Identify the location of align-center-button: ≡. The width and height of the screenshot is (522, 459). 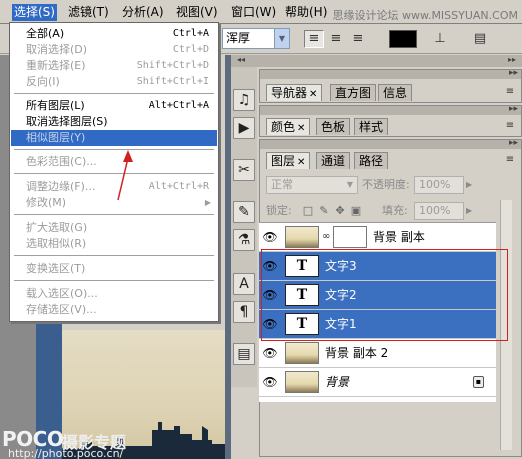
(336, 39).